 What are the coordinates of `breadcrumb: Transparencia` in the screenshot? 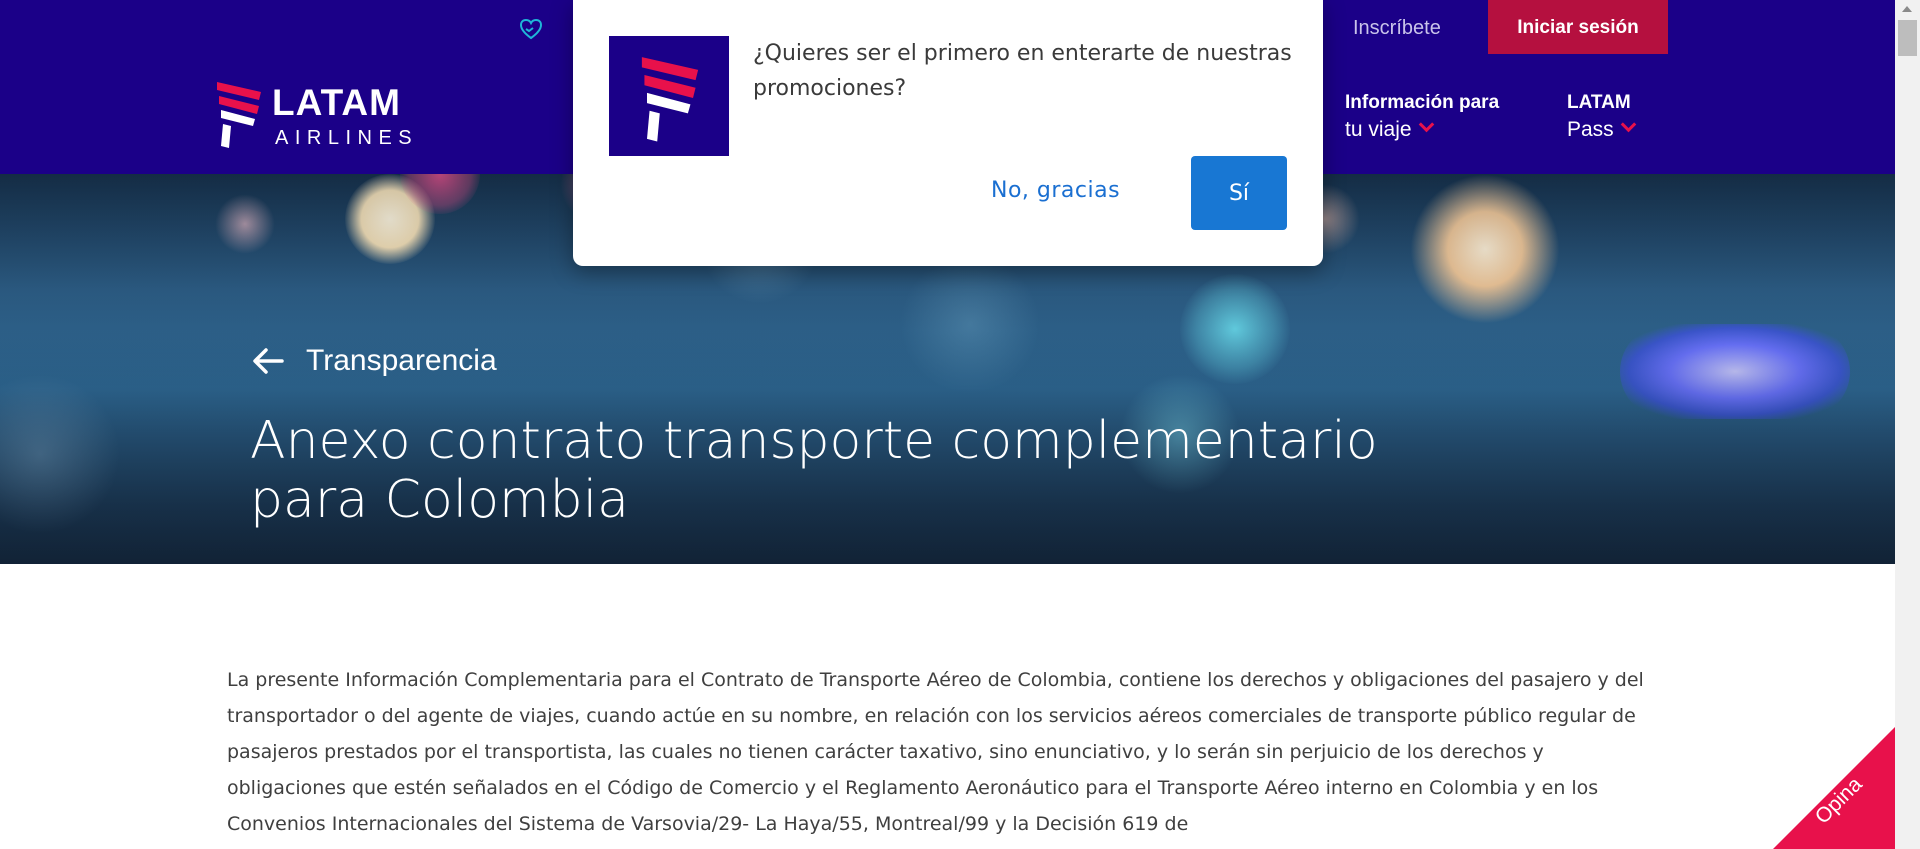 It's located at (374, 361).